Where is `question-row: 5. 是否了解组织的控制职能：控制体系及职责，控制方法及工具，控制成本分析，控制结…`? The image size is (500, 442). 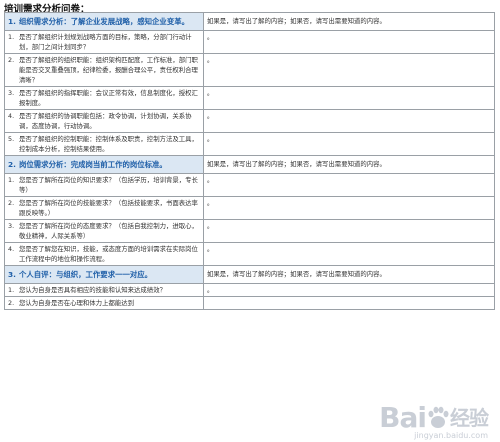 question-row: 5. 是否了解组织的控制职能：控制体系及职责，控制方法及工具，控制成本分析，控制结… is located at coordinates (249, 144).